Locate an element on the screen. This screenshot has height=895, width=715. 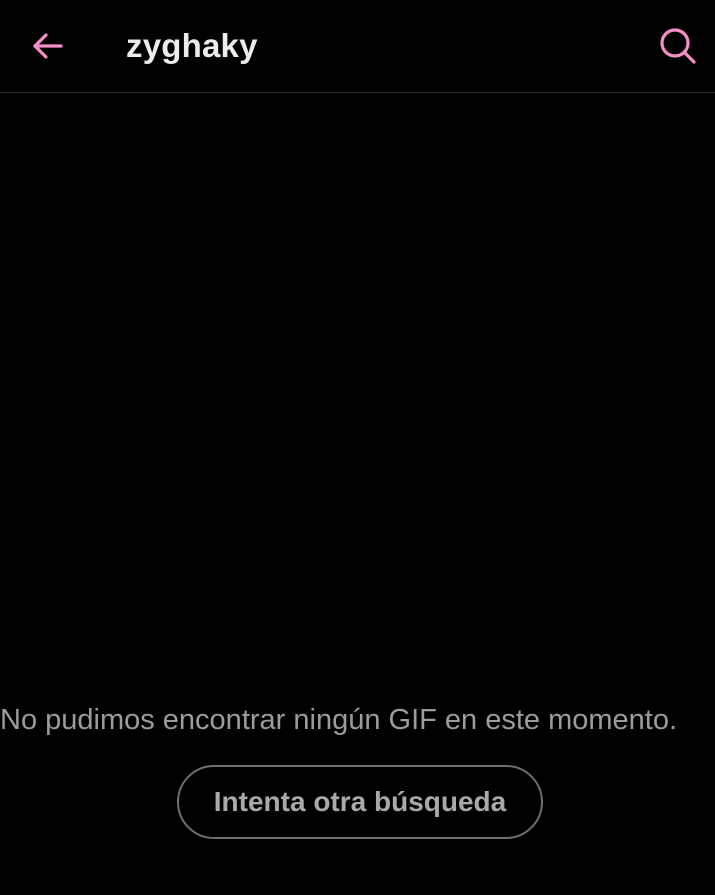
search-icon is located at coordinates (678, 46).